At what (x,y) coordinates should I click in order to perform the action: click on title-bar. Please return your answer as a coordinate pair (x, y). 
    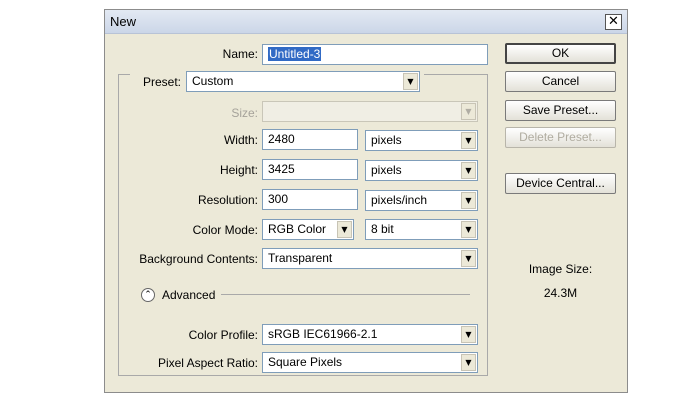
    Looking at the image, I should click on (366, 22).